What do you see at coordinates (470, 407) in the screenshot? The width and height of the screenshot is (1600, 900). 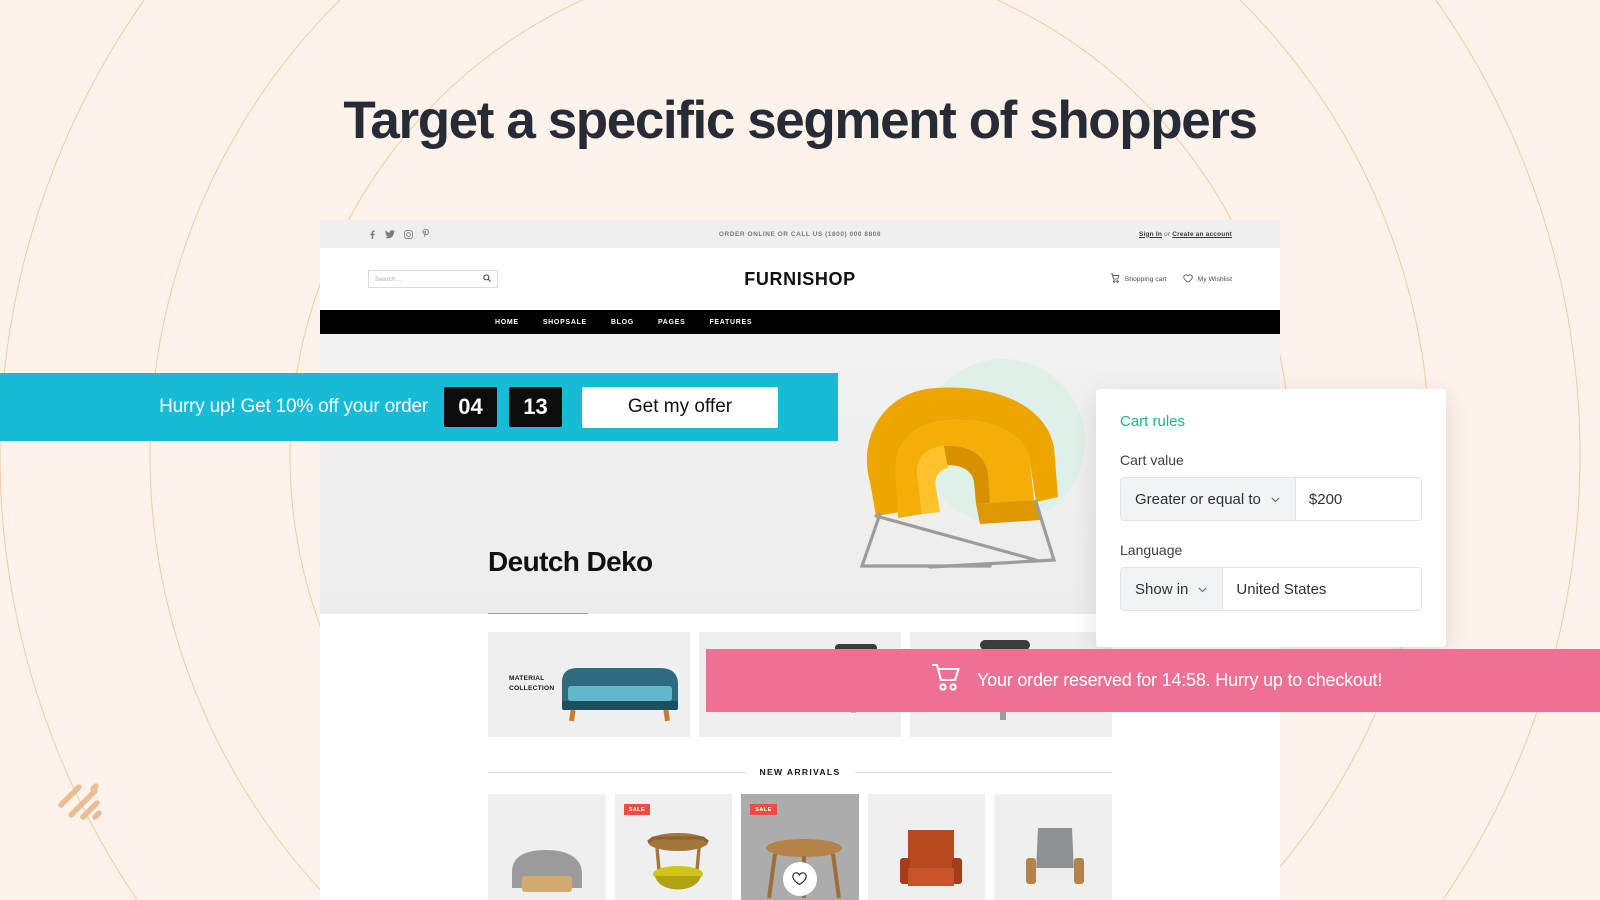 I see `countdown-minutes: 04` at bounding box center [470, 407].